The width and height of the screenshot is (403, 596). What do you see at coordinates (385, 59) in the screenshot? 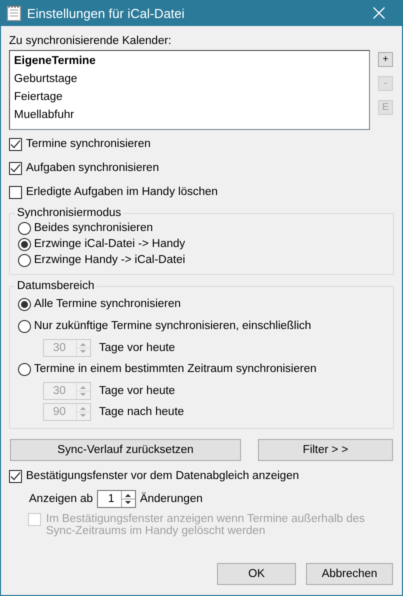
I see `list-button: +` at bounding box center [385, 59].